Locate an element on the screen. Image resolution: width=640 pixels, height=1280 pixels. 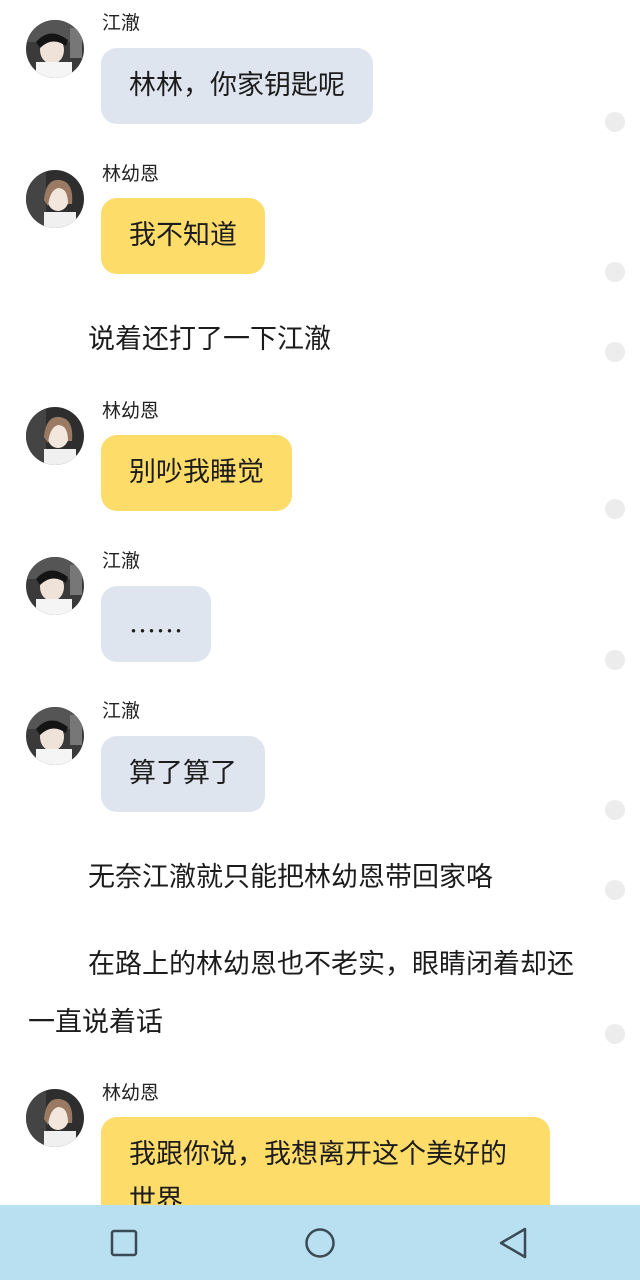
narration-text: 在路上的林幼恩也不老实，眼睛闭着却还一直说着话 is located at coordinates (301, 993).